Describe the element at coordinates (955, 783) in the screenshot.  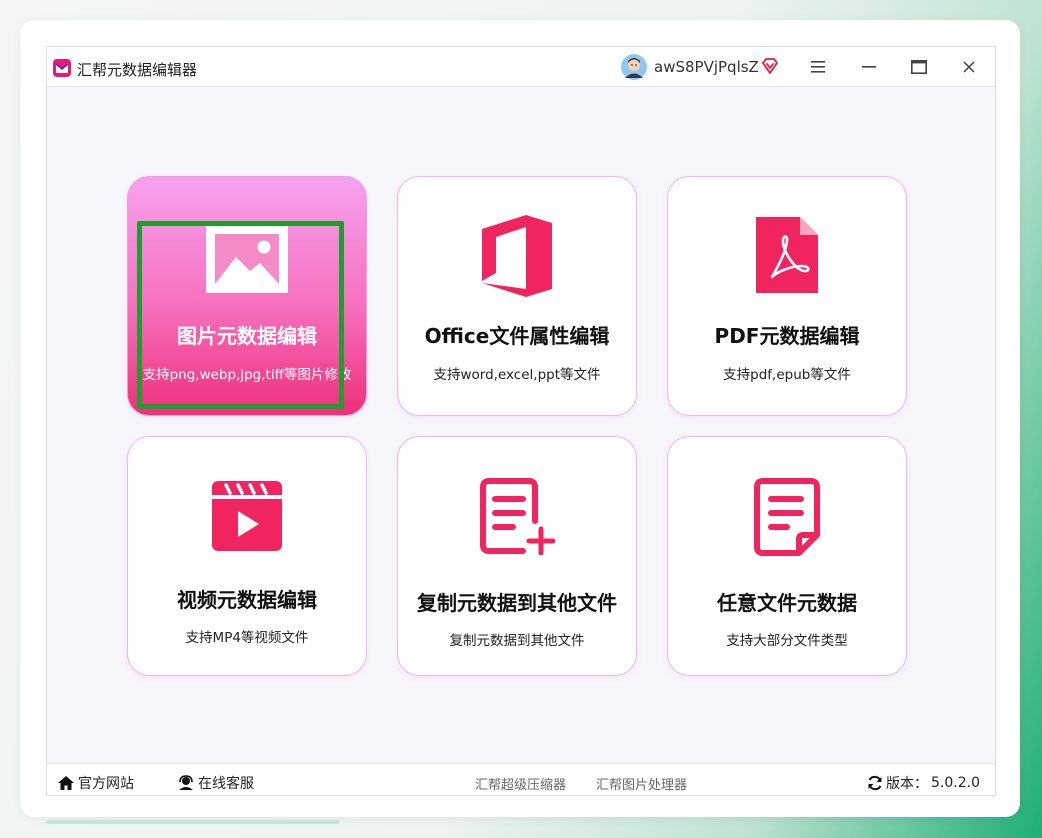
I see `version-number: 5.0.2.0` at that location.